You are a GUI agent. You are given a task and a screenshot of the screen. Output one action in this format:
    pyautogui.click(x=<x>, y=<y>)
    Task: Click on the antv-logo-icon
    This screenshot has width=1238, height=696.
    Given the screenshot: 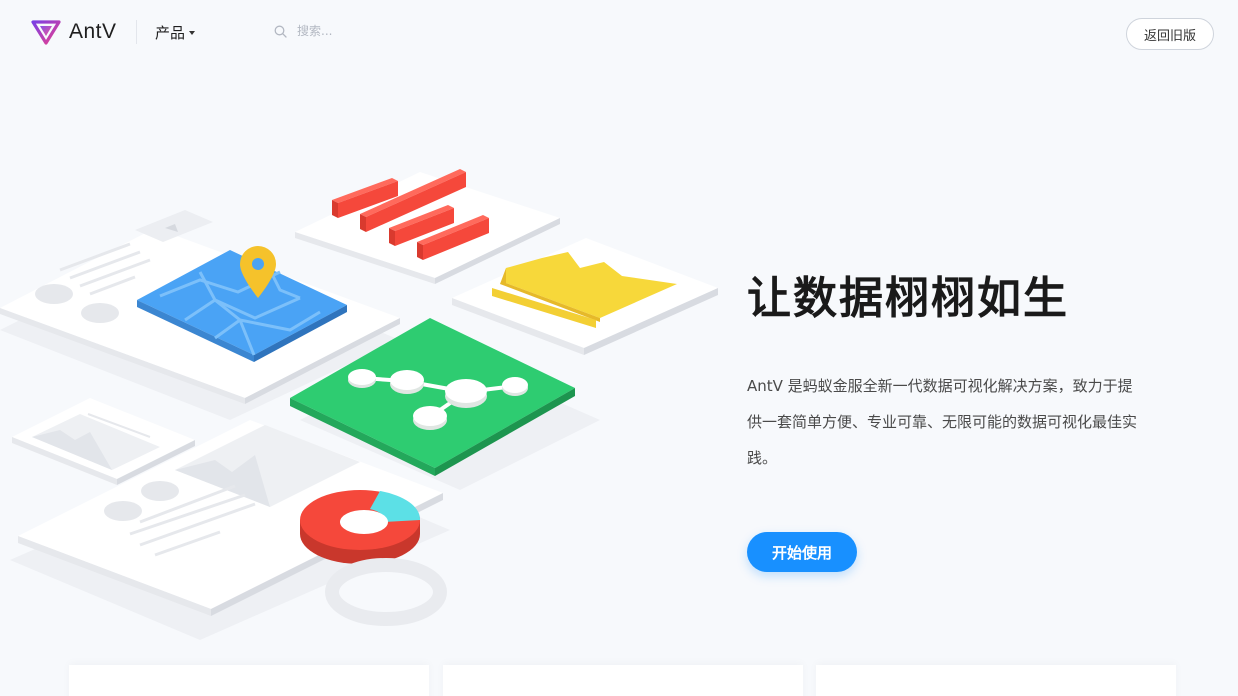 What is the action you would take?
    pyautogui.click(x=46, y=32)
    